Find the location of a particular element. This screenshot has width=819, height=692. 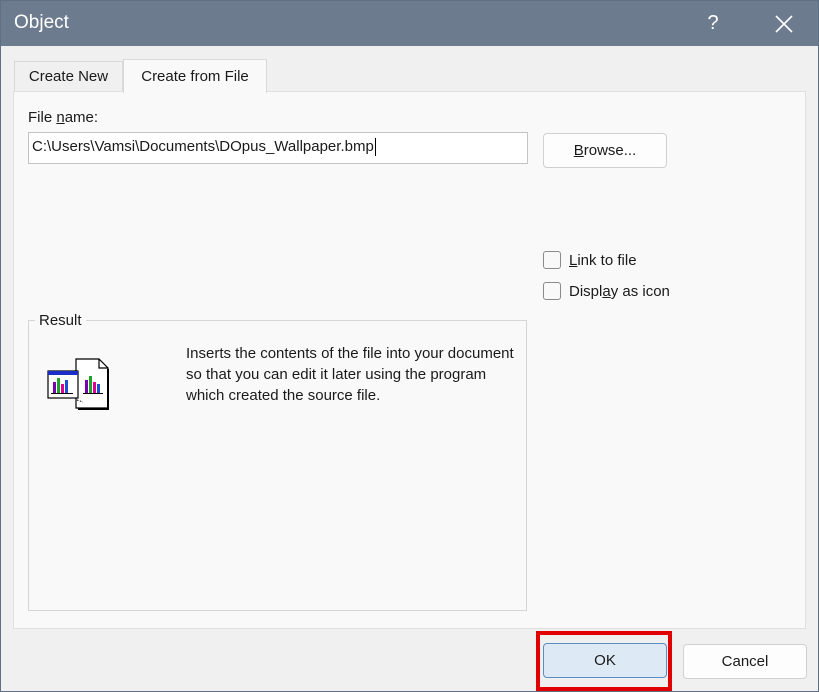

display-as-icon-option: Display as icon is located at coordinates (606, 291).